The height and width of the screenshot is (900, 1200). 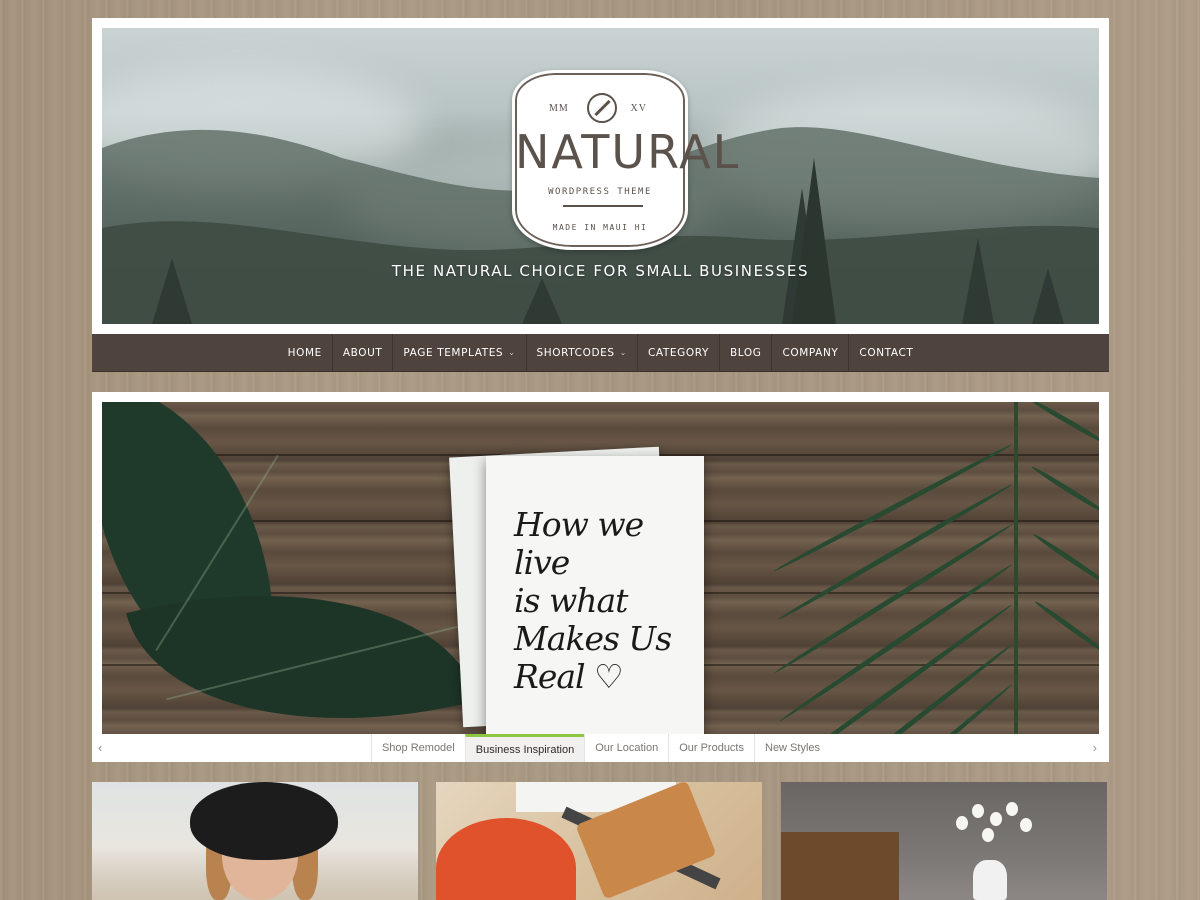 I want to click on slider-tab-label: New Styles, so click(x=793, y=748).